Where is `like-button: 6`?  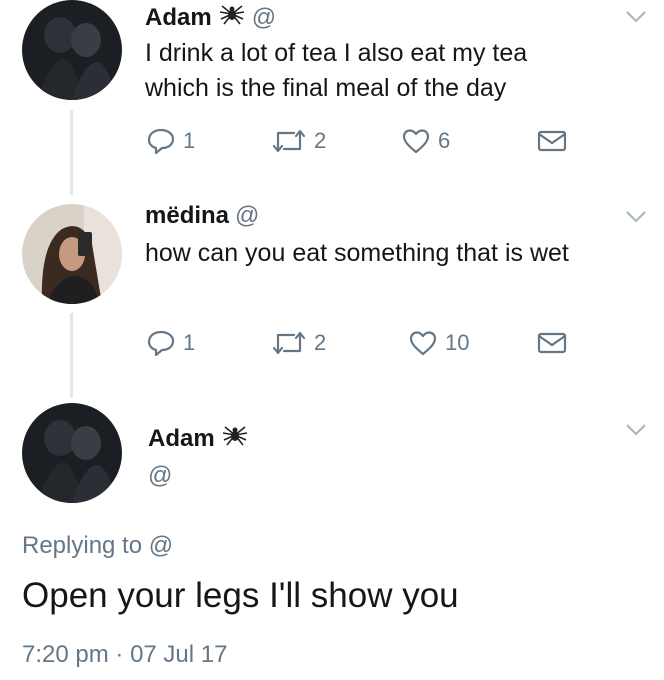
like-button: 6 is located at coordinates (469, 141).